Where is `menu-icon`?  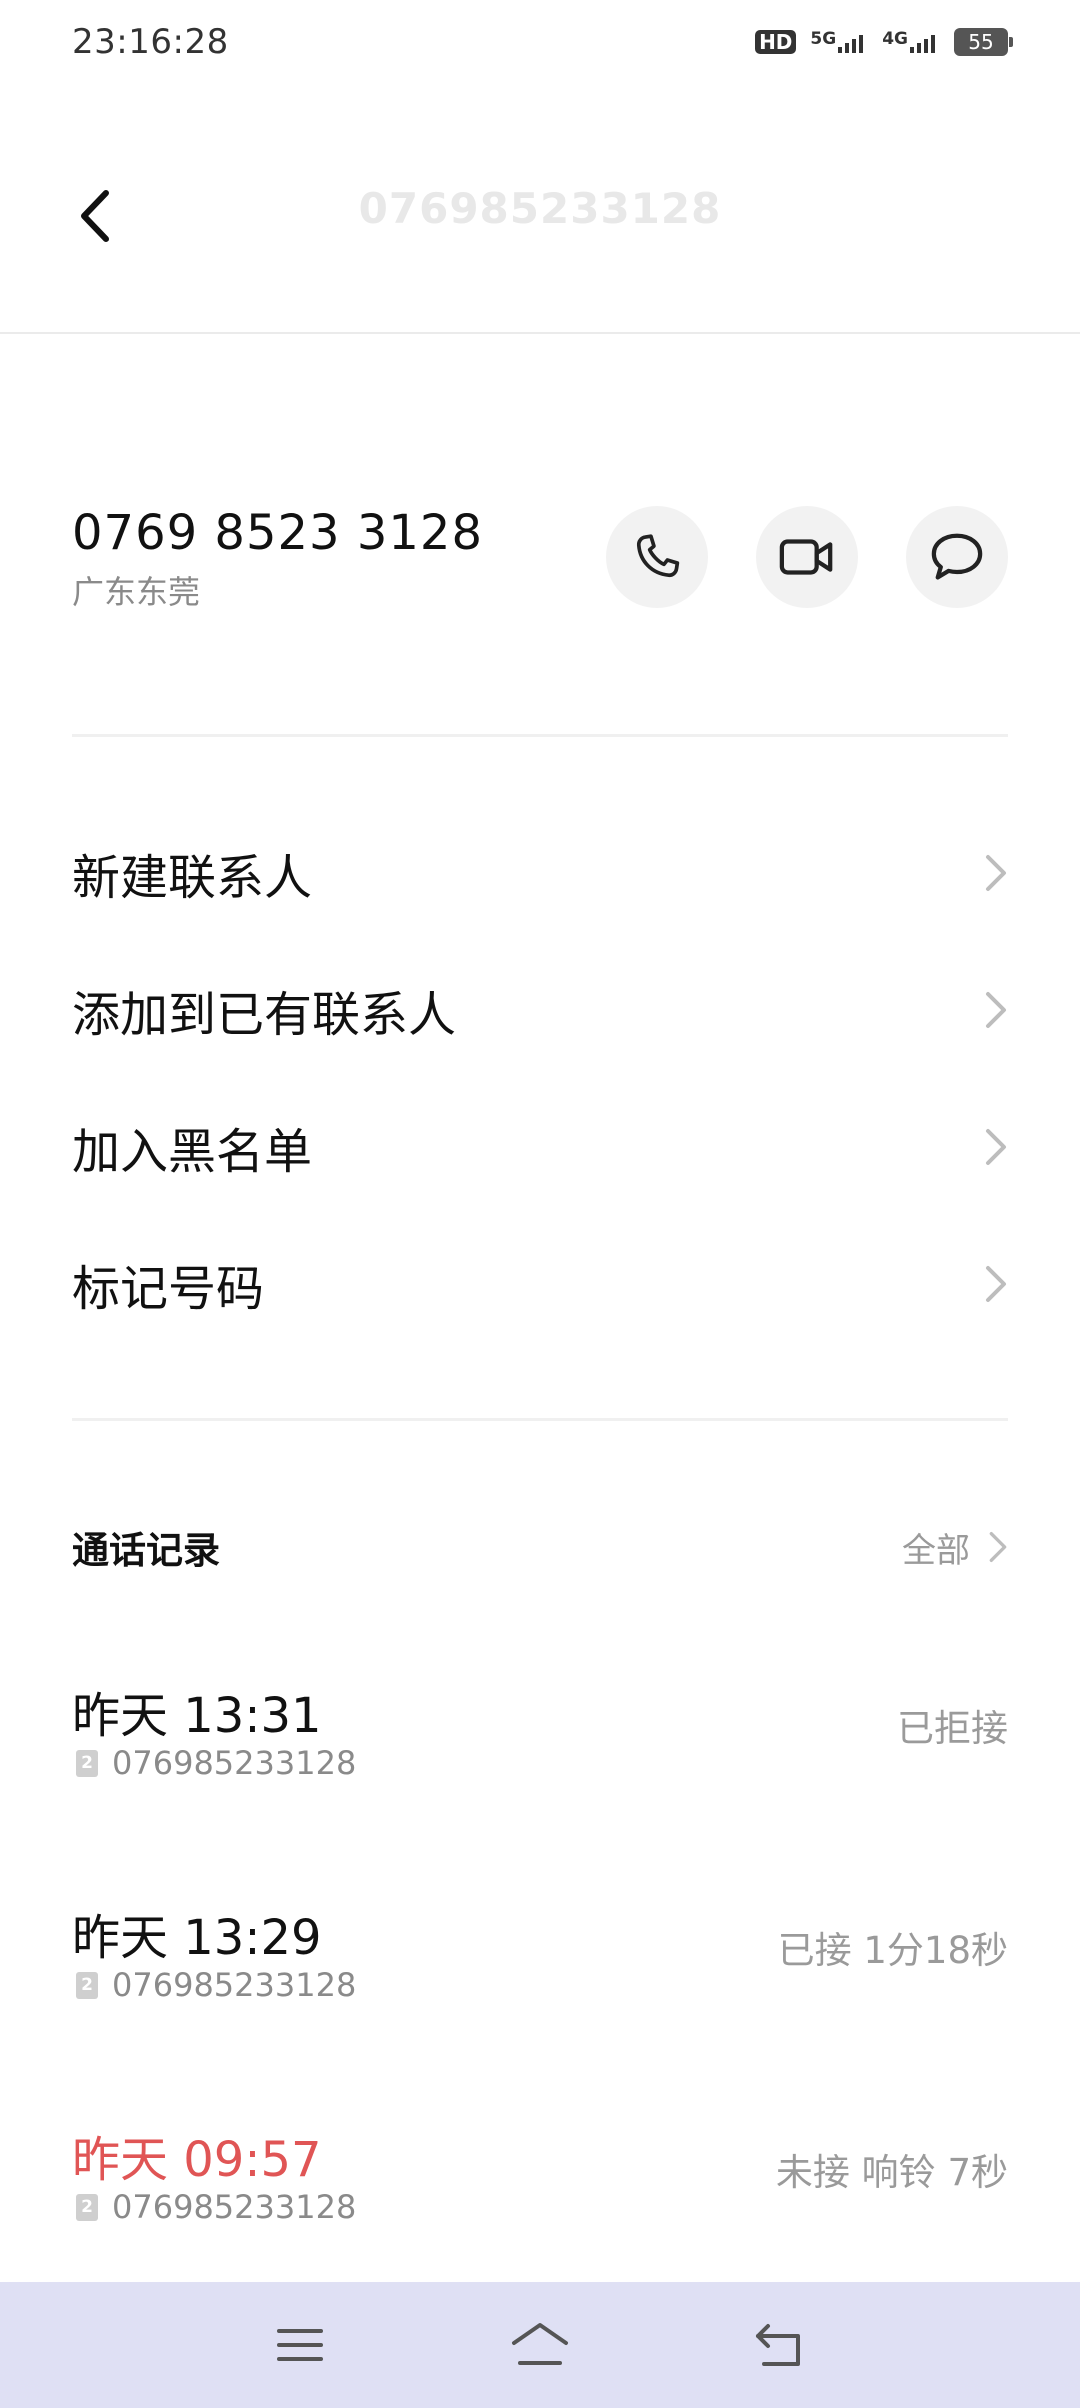 menu-icon is located at coordinates (300, 2345).